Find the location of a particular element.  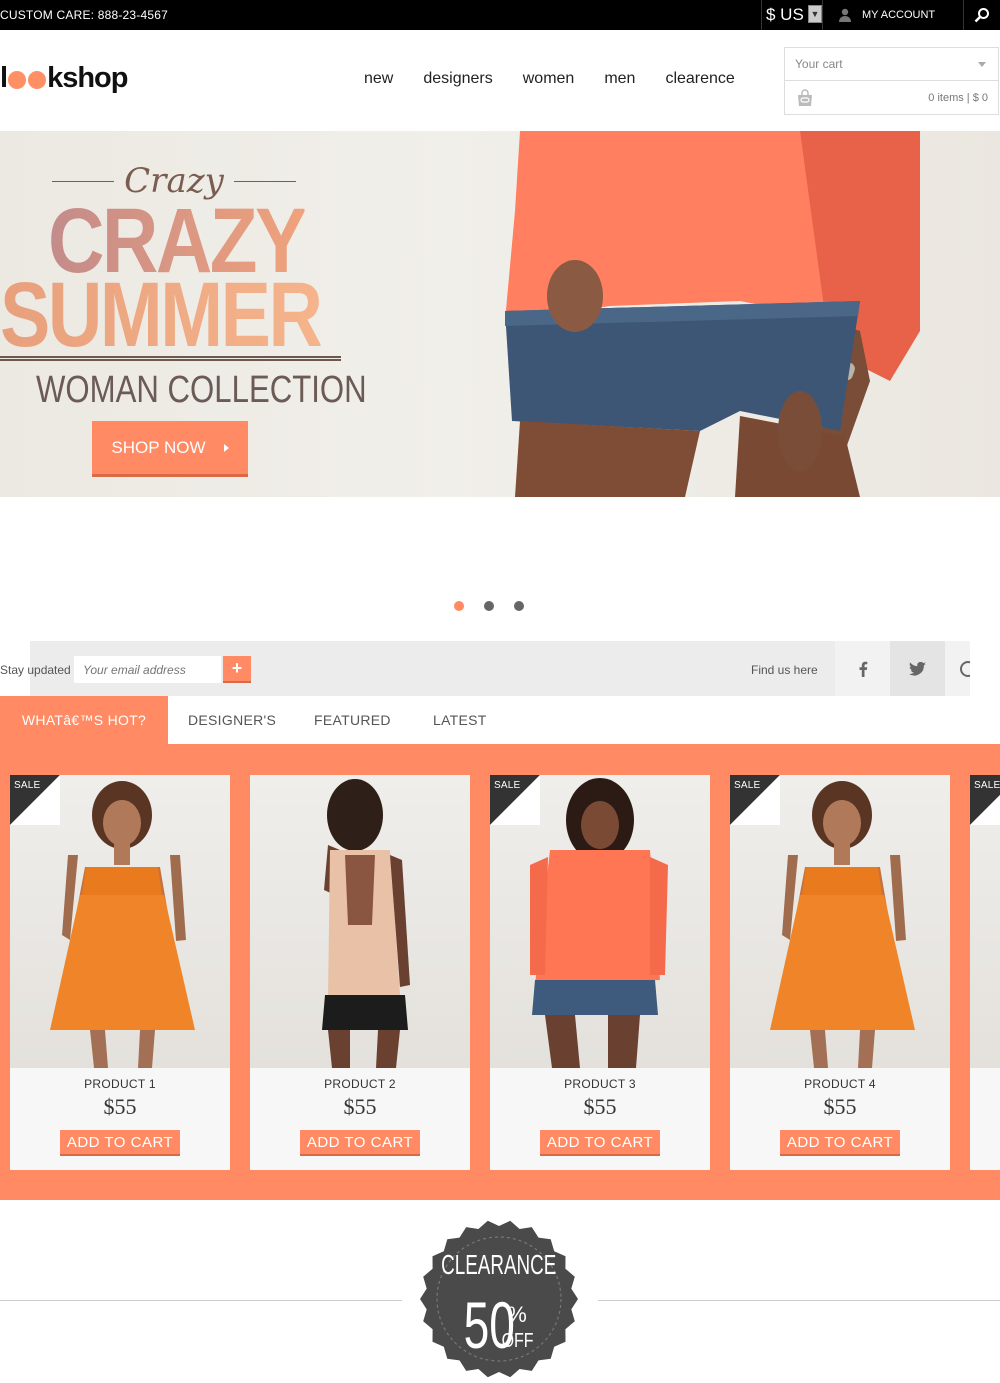

my-account-label: MY ACCOUNT is located at coordinates (899, 15).